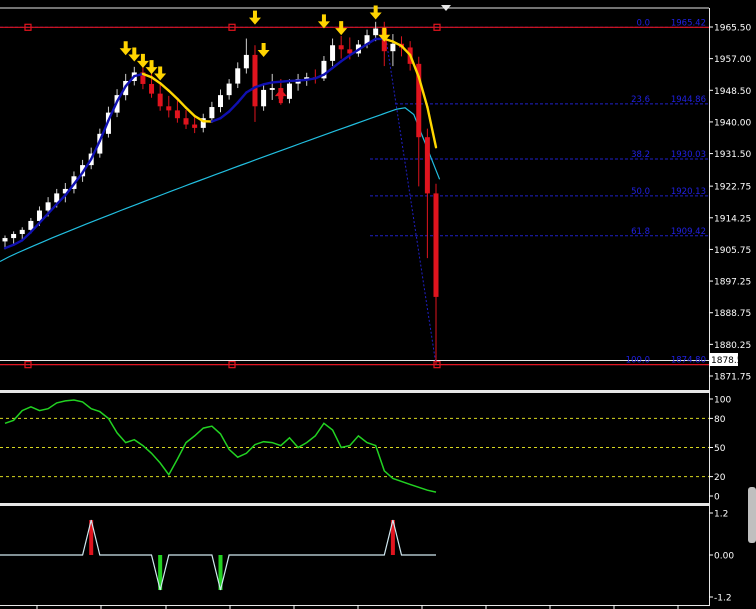  What do you see at coordinates (720, 449) in the screenshot?
I see `stoch-tick-label: 50` at bounding box center [720, 449].